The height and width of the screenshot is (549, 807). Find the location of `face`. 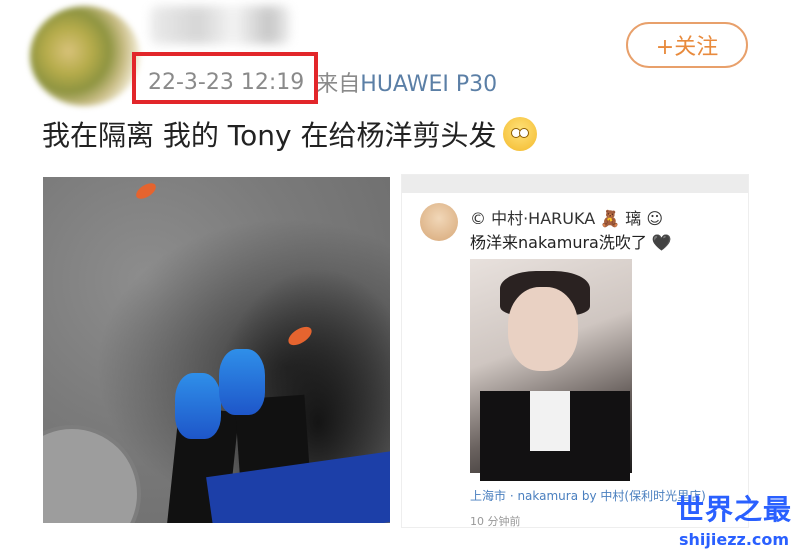

face is located at coordinates (543, 329).